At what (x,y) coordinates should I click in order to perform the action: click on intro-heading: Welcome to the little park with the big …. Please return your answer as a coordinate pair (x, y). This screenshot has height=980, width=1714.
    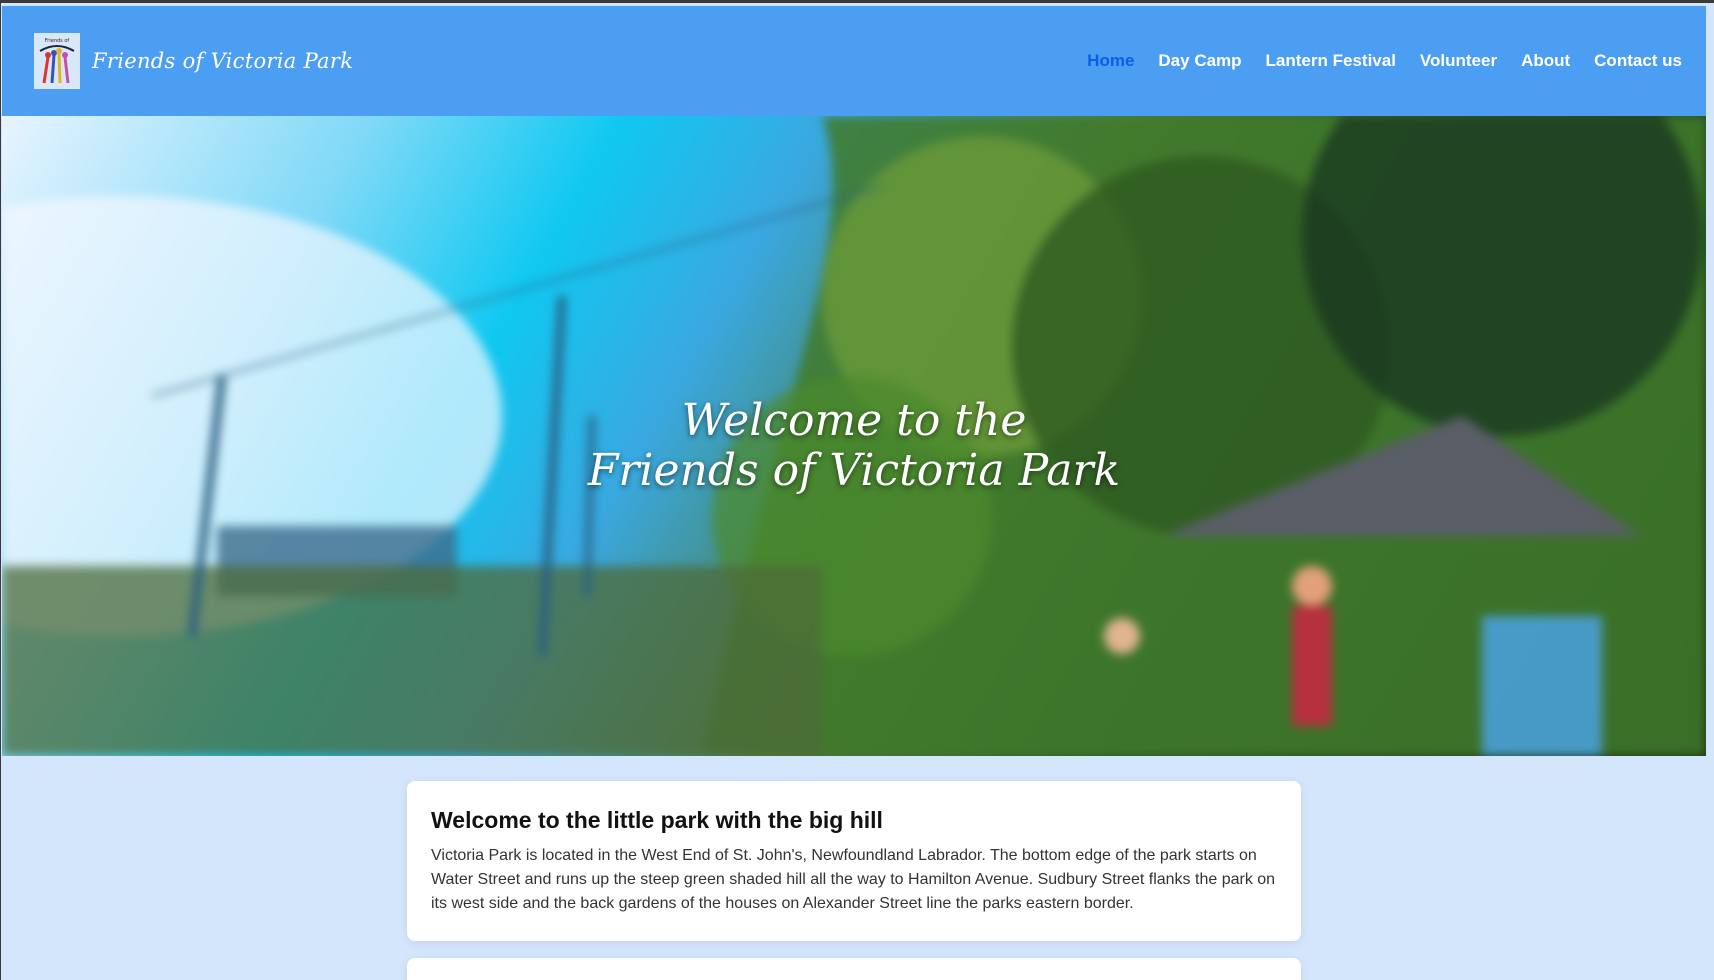
    Looking at the image, I should click on (657, 820).